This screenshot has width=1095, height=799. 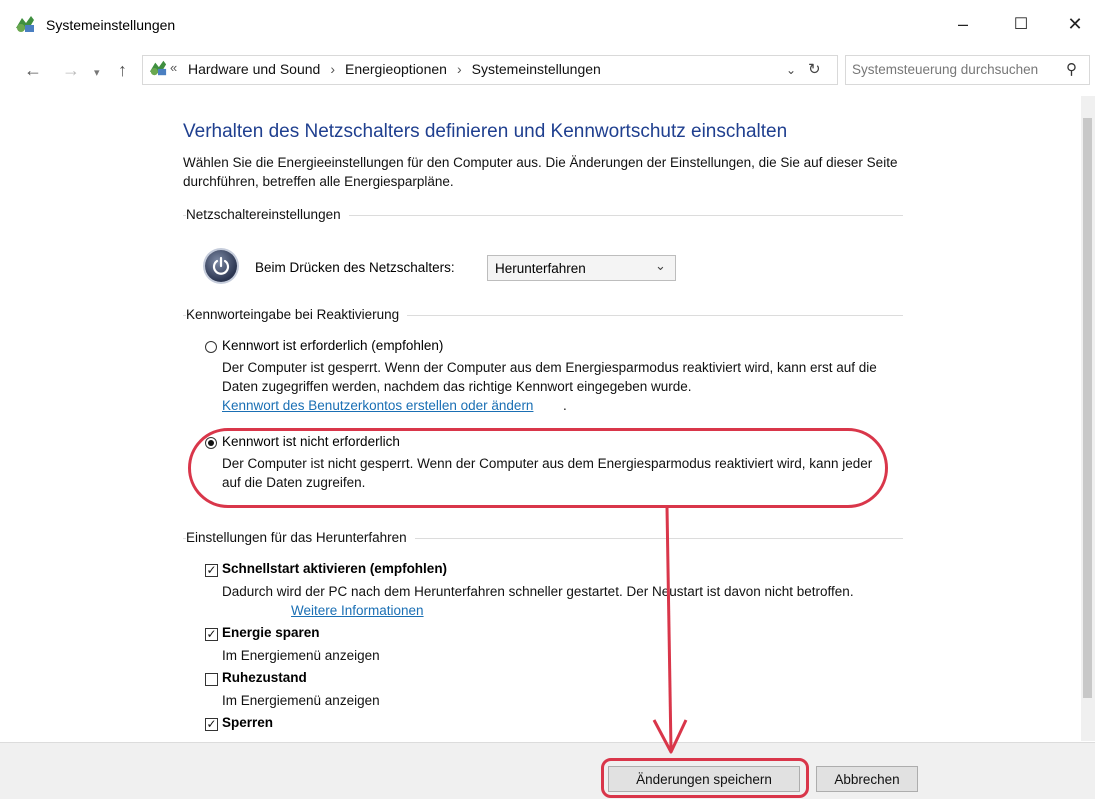 I want to click on checkbox-hibernate, so click(x=211, y=679).